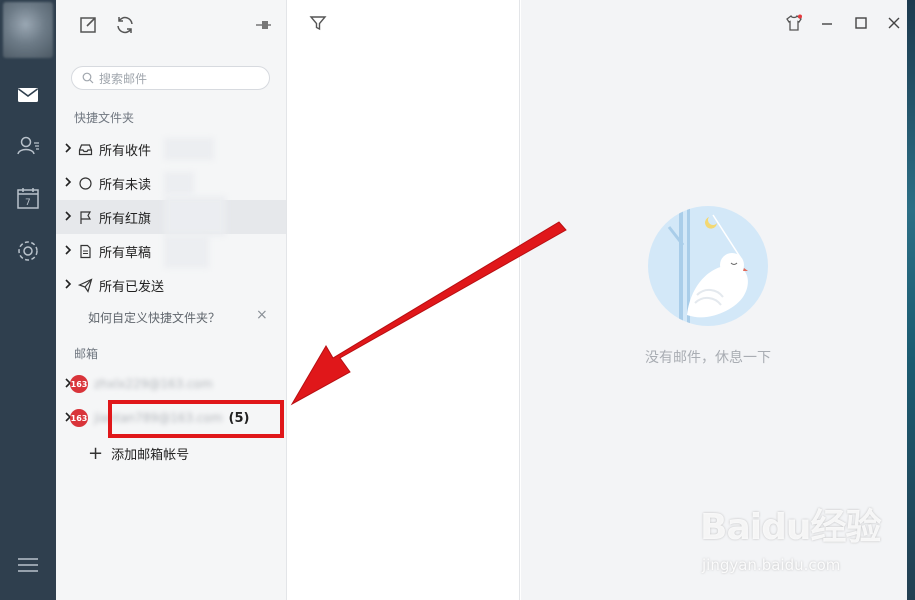 Image resolution: width=915 pixels, height=600 pixels. What do you see at coordinates (86, 354) in the screenshot?
I see `mailbox-title: 邮箱` at bounding box center [86, 354].